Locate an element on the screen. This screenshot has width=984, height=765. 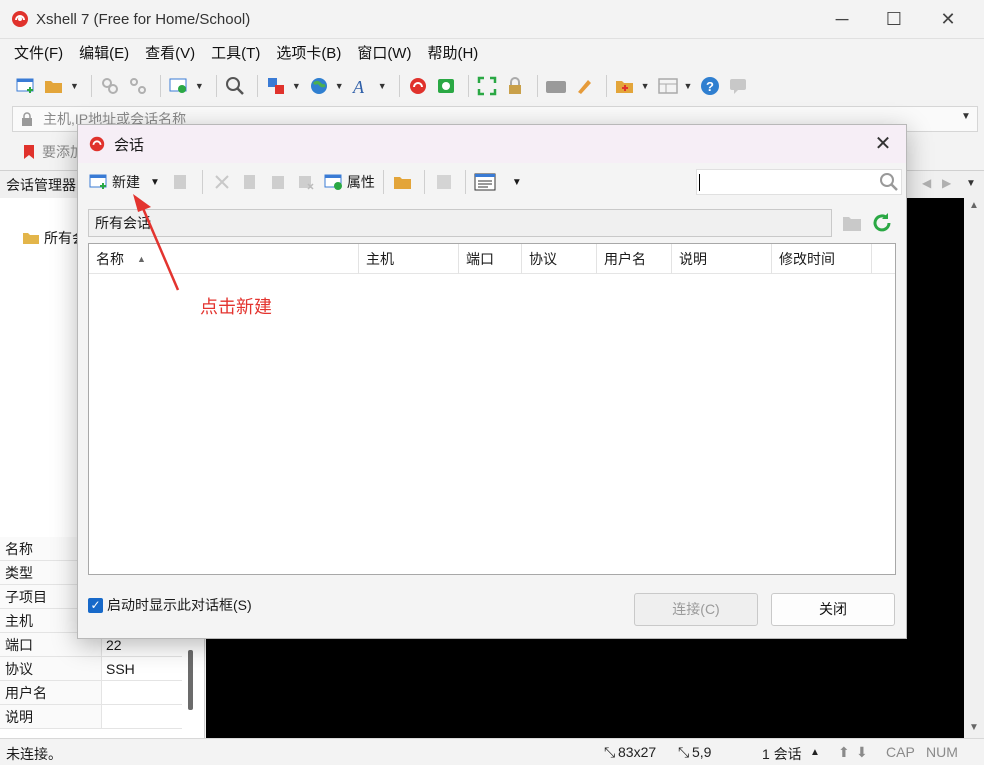
address-dropdown-icon: ▼ is located at coordinates (966, 116).